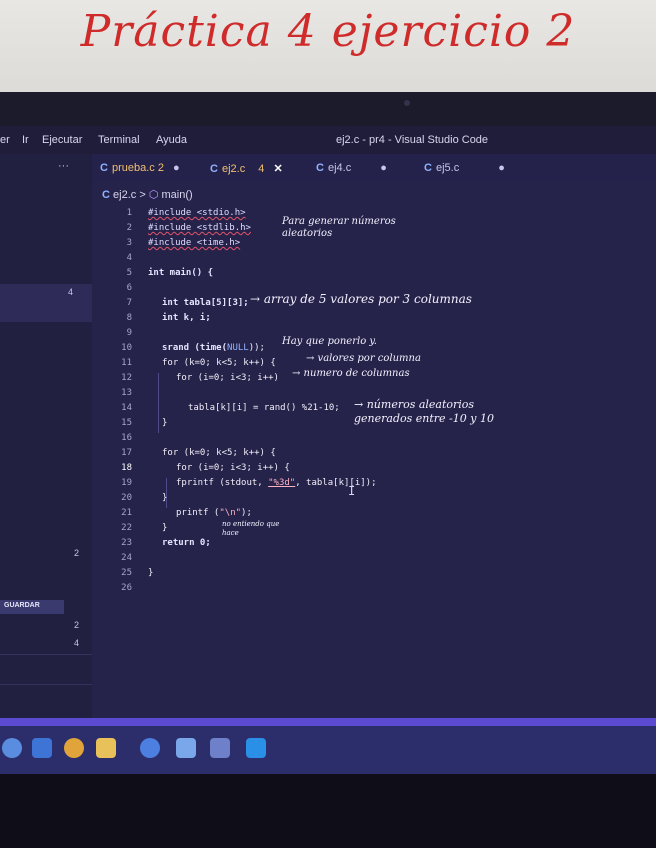 The width and height of the screenshot is (656, 848). I want to click on line-number: 11, so click(126, 363).